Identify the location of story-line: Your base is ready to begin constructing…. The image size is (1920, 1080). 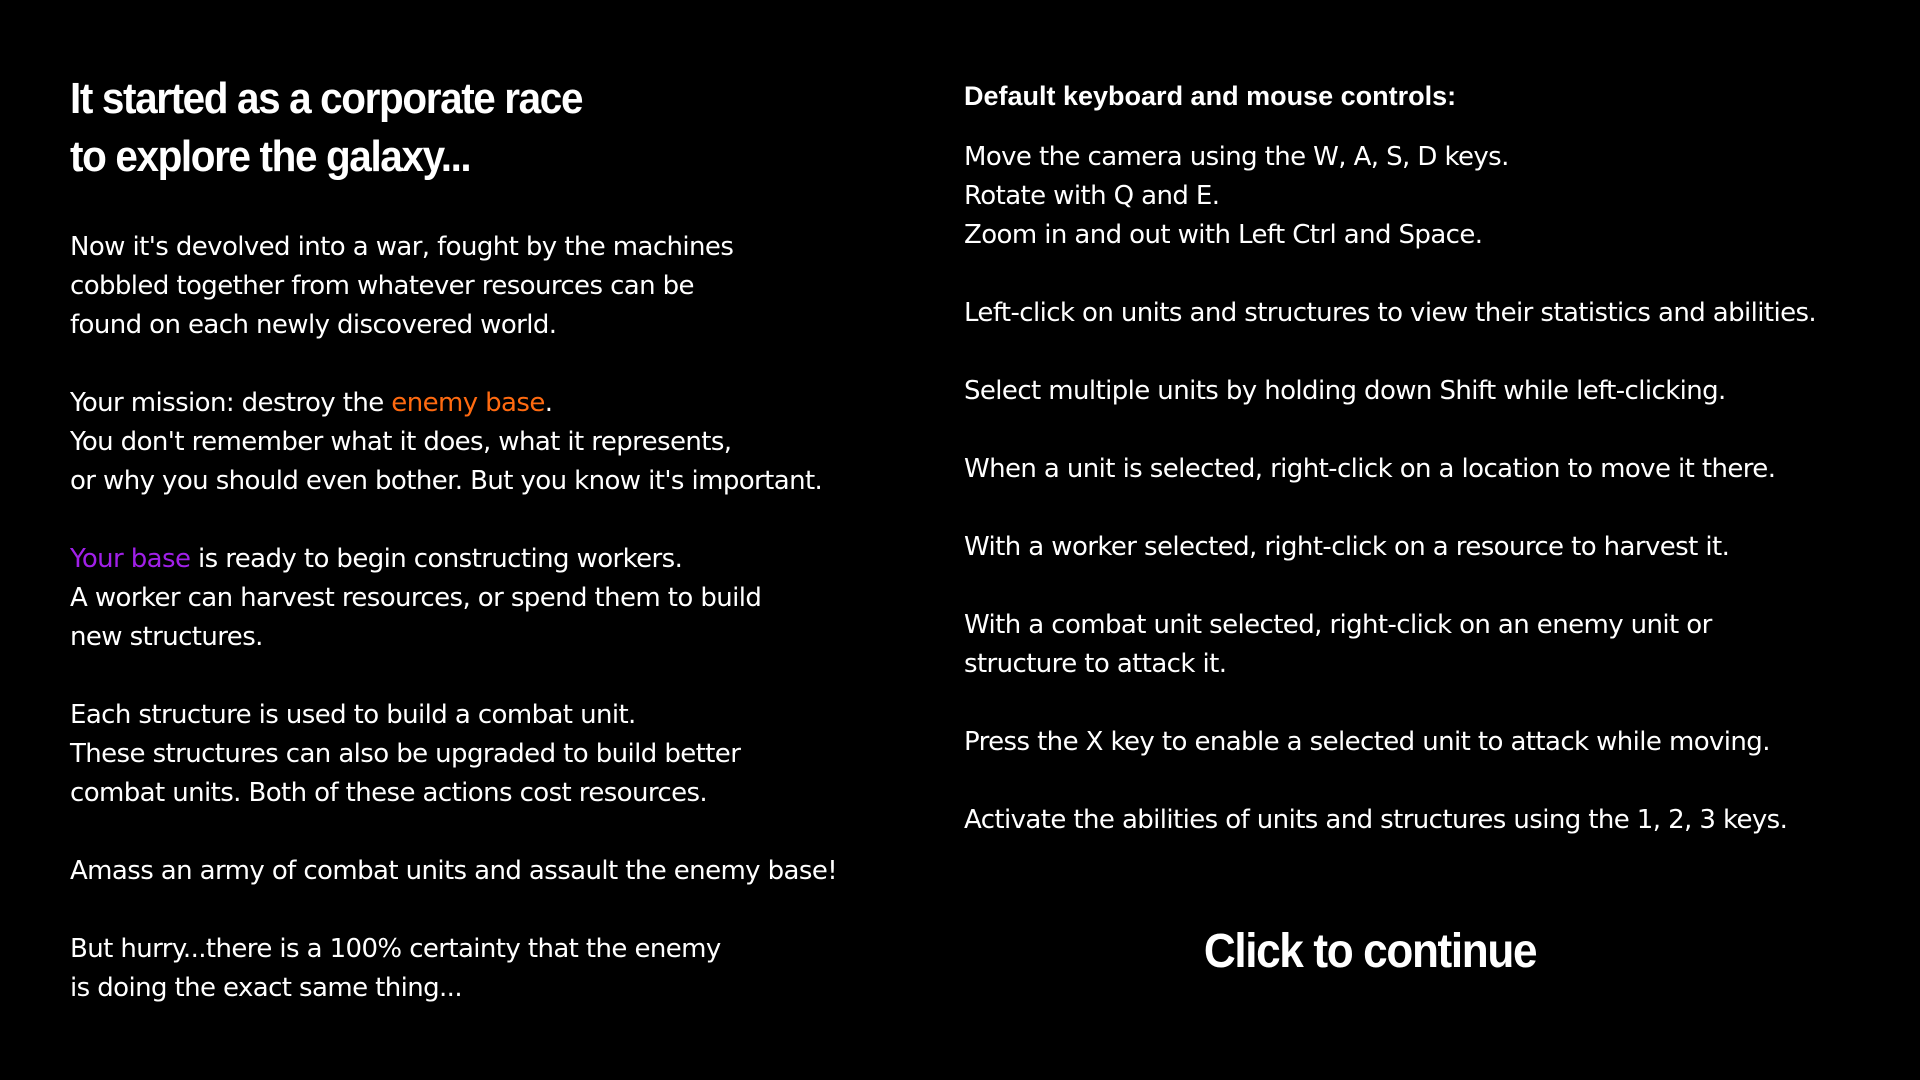
(480, 559).